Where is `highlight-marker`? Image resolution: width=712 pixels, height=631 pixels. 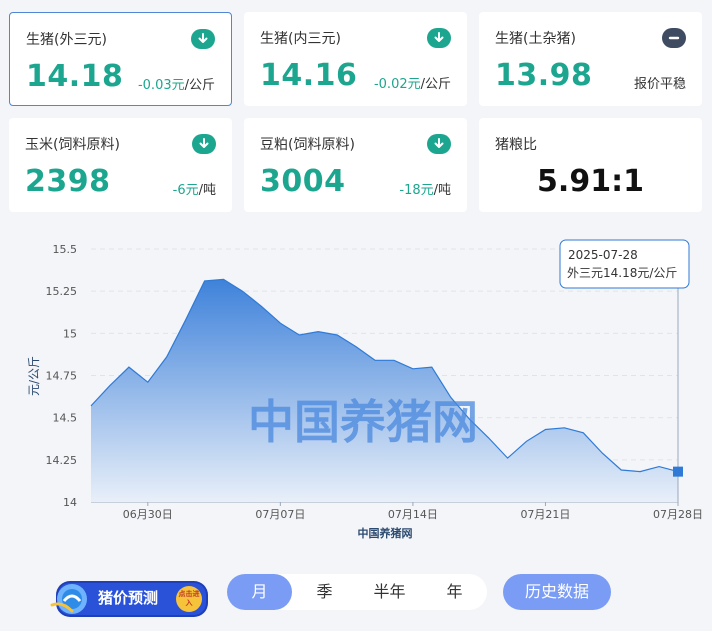 highlight-marker is located at coordinates (678, 471).